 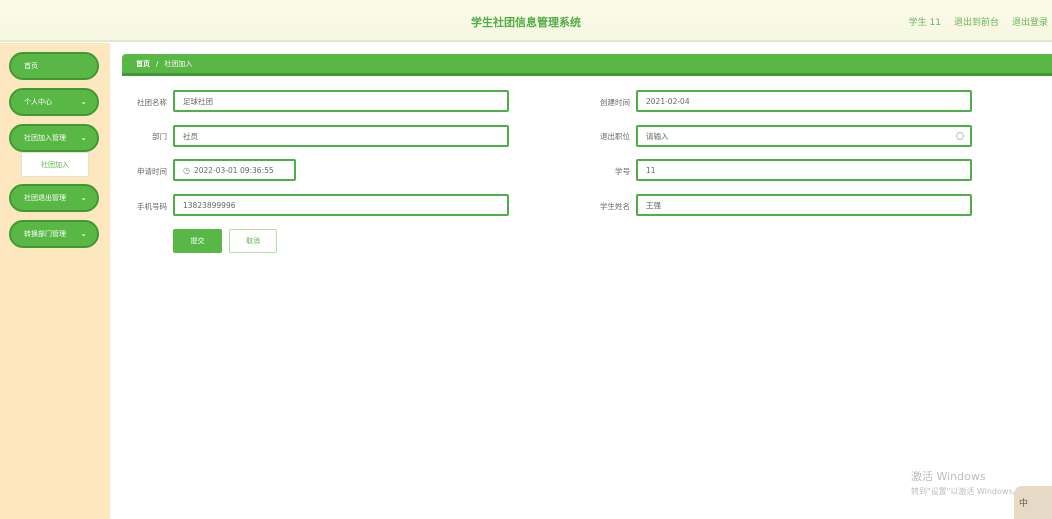 What do you see at coordinates (31, 66) in the screenshot?
I see `sidebar-item-label: 首页` at bounding box center [31, 66].